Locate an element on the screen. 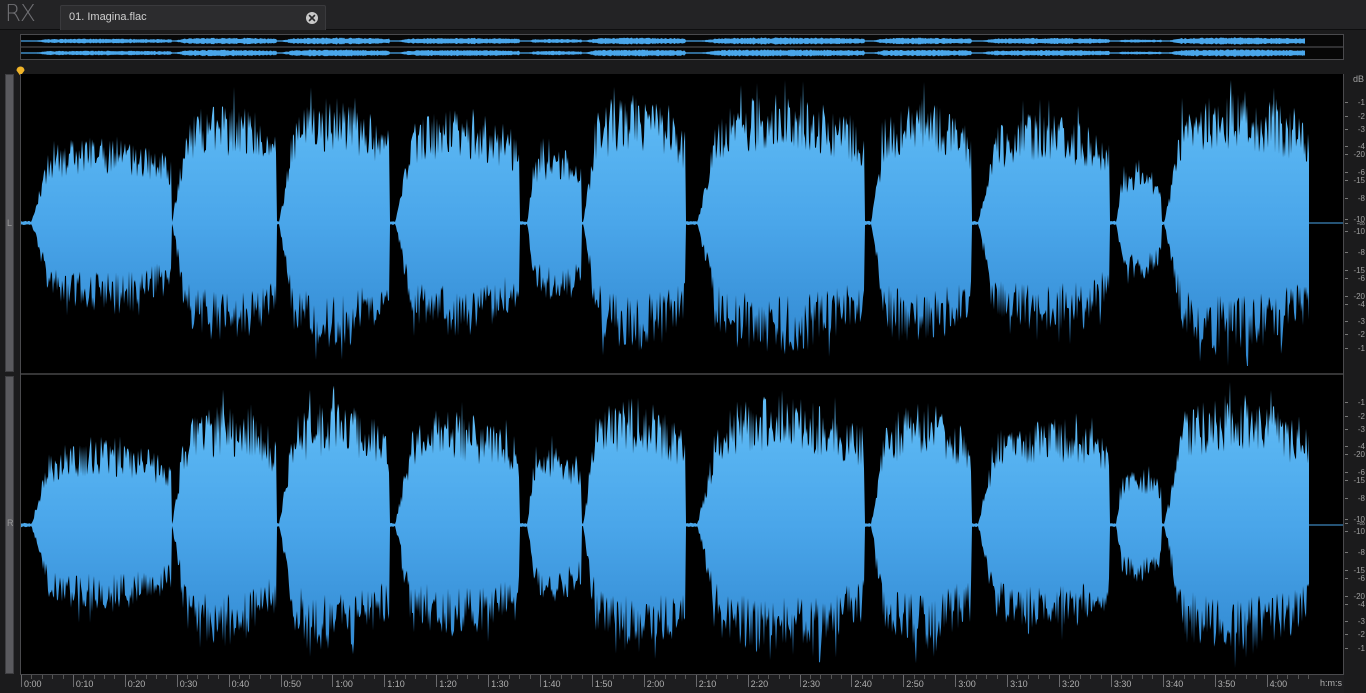 This screenshot has width=1366, height=693. db-unit-label: dB is located at coordinates (1358, 79).